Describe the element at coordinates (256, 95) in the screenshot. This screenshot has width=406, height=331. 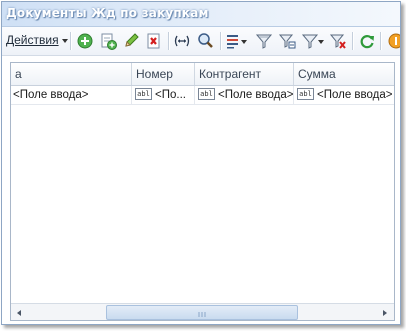
I see `cell-counterparty-value: <Поле ввода>` at that location.